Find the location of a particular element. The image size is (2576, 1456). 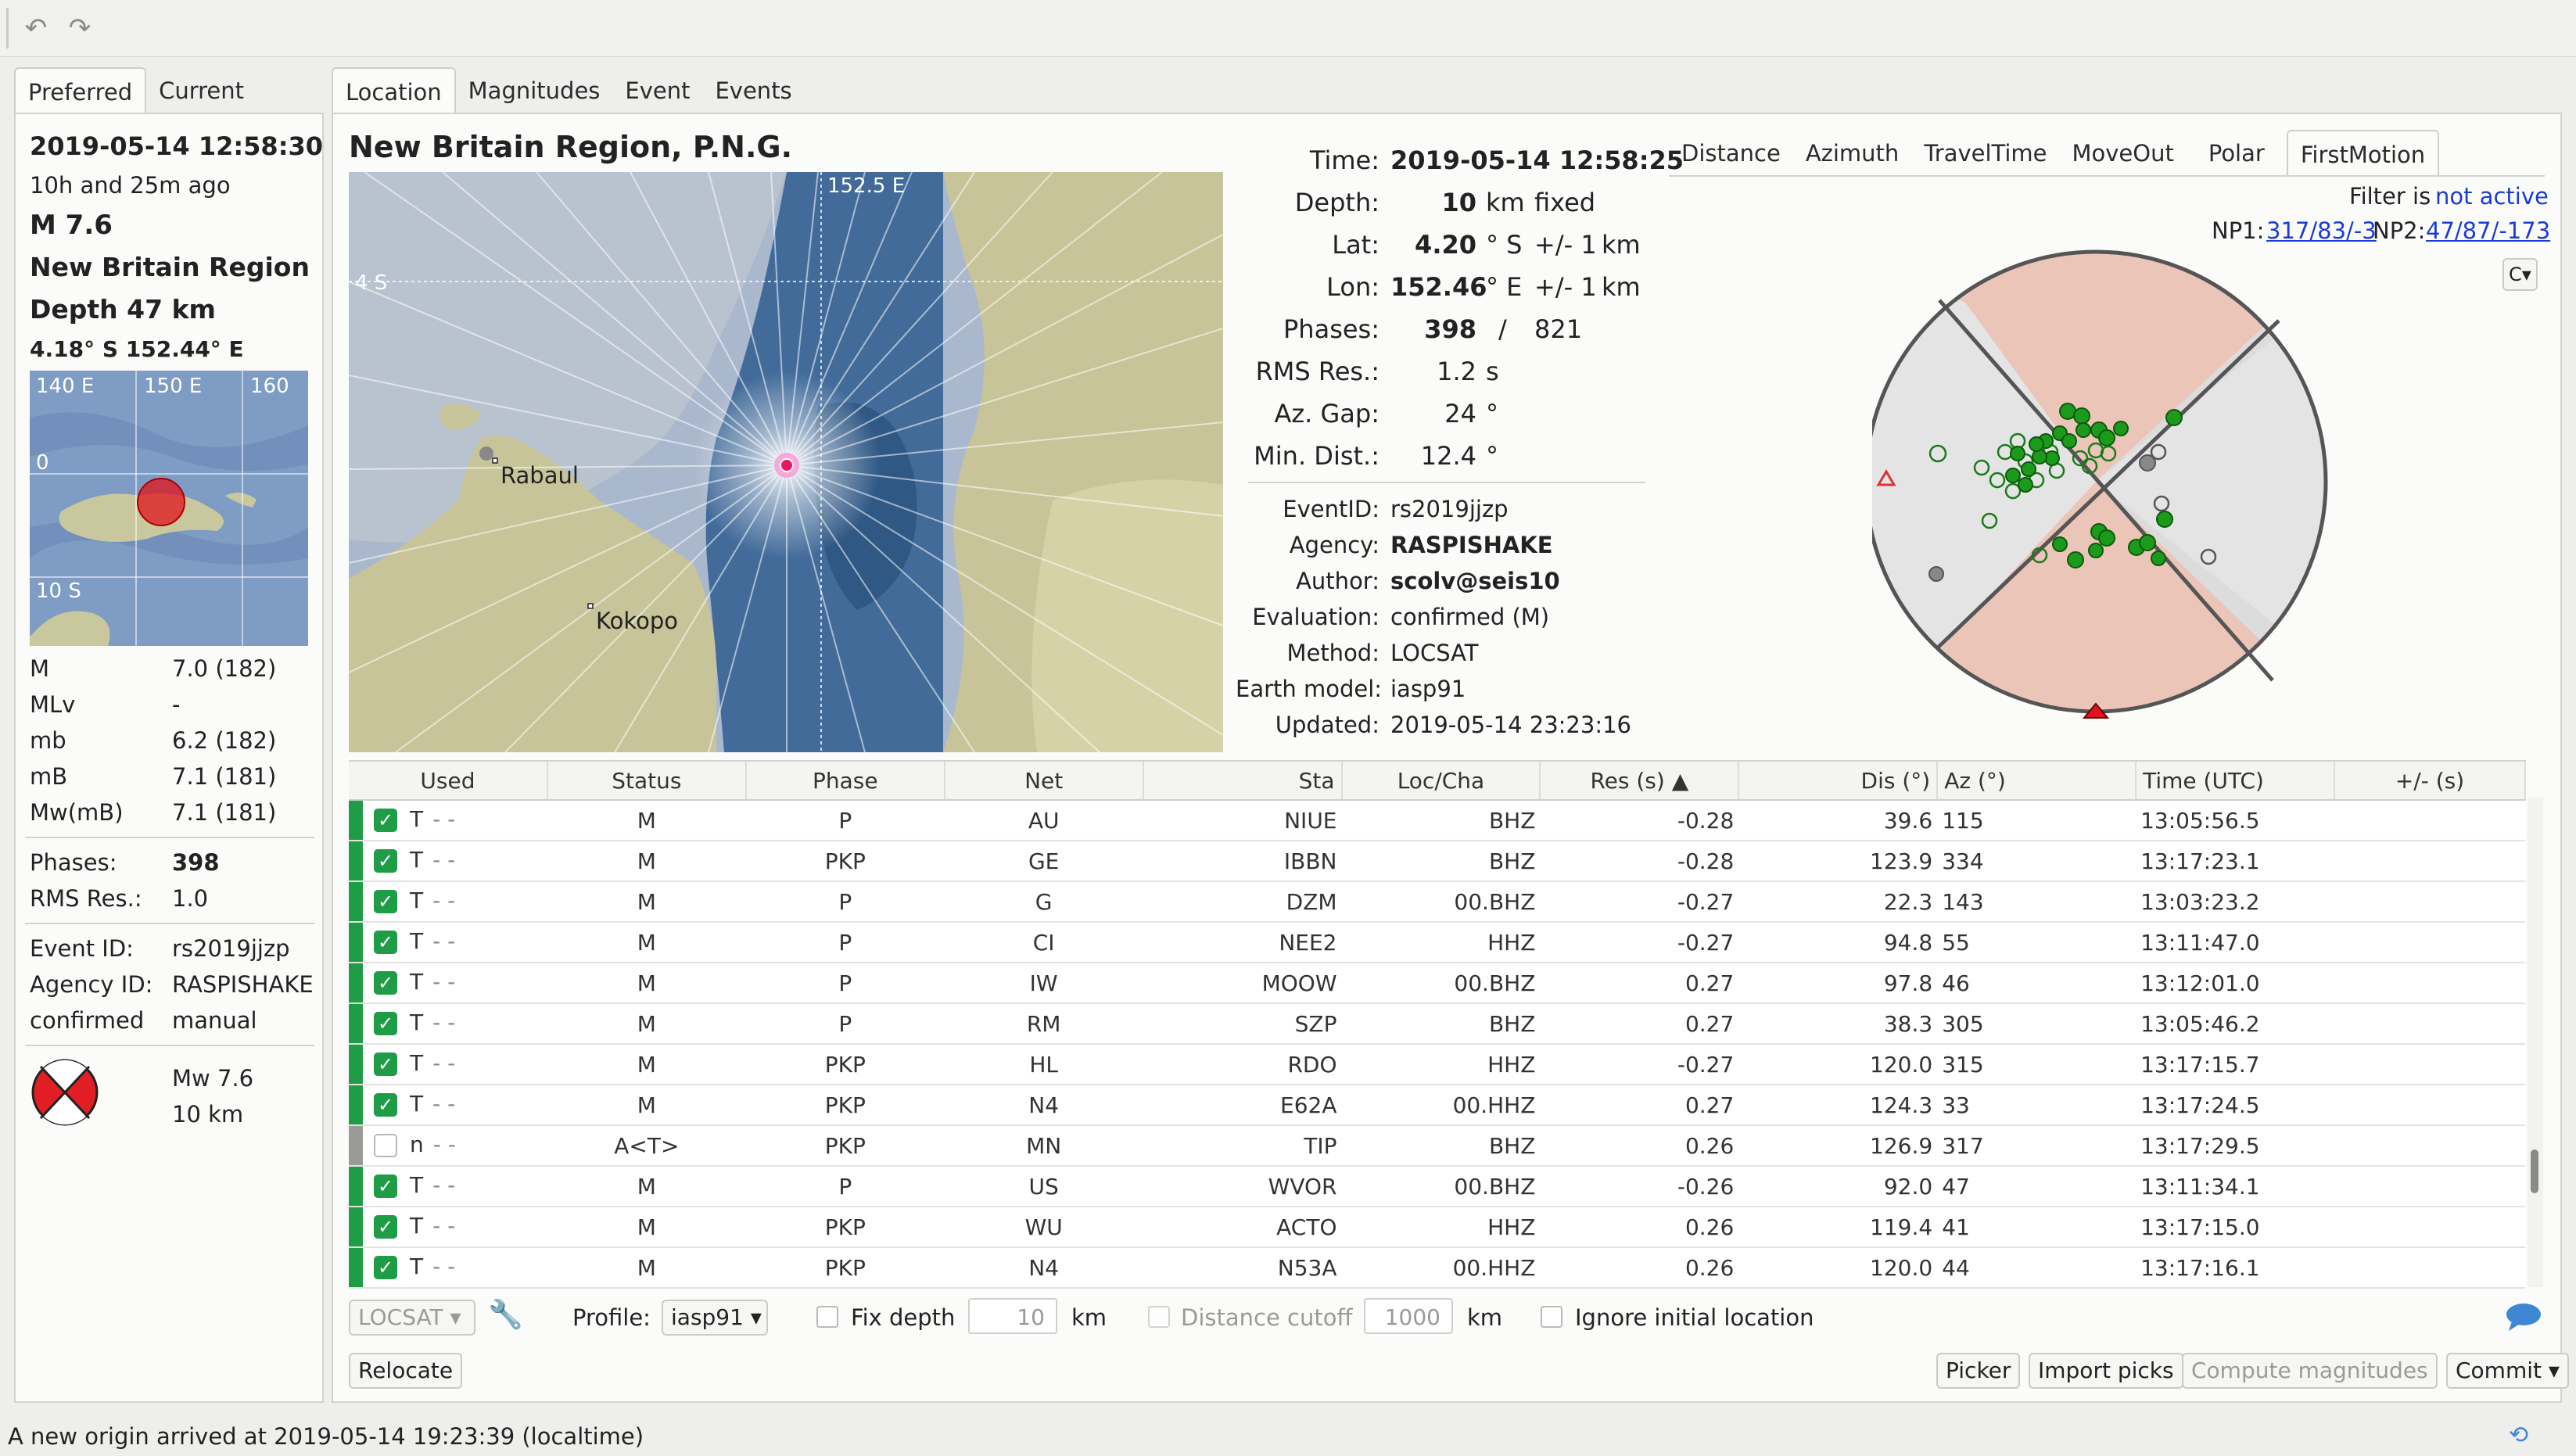

undo-icon: ↶ is located at coordinates (36, 28).